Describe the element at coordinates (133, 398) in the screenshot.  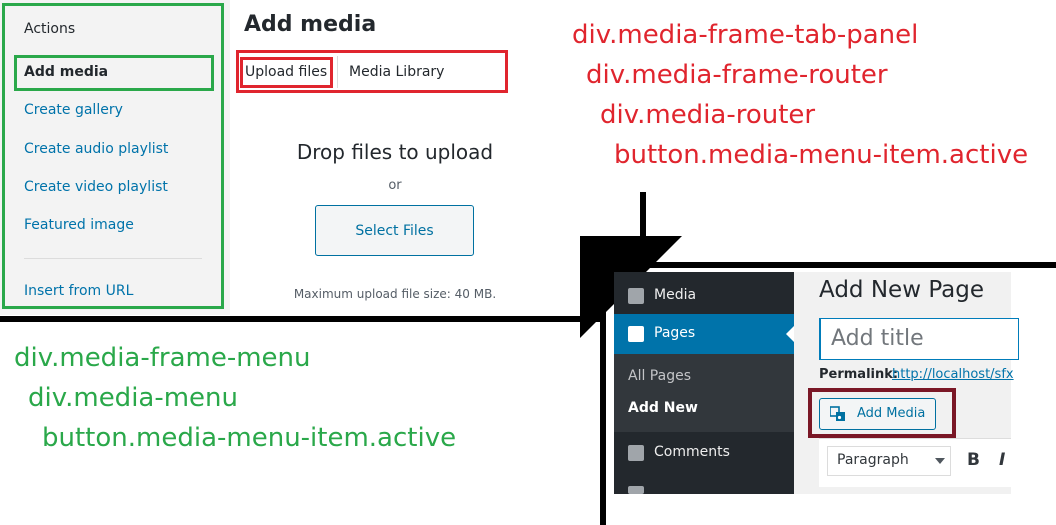
I see `annotation-media-menu: div.media-menu` at that location.